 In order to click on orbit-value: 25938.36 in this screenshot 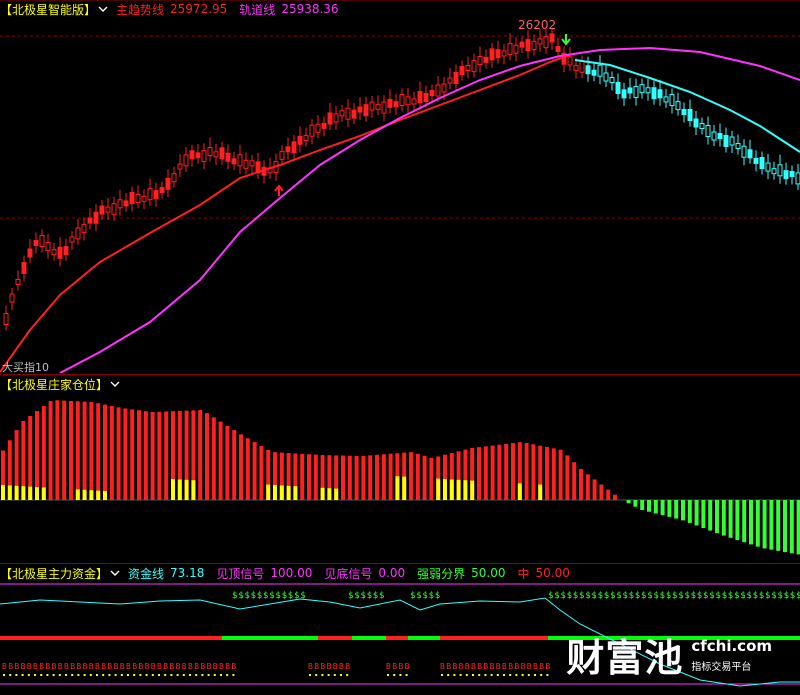, I will do `click(309, 9)`.